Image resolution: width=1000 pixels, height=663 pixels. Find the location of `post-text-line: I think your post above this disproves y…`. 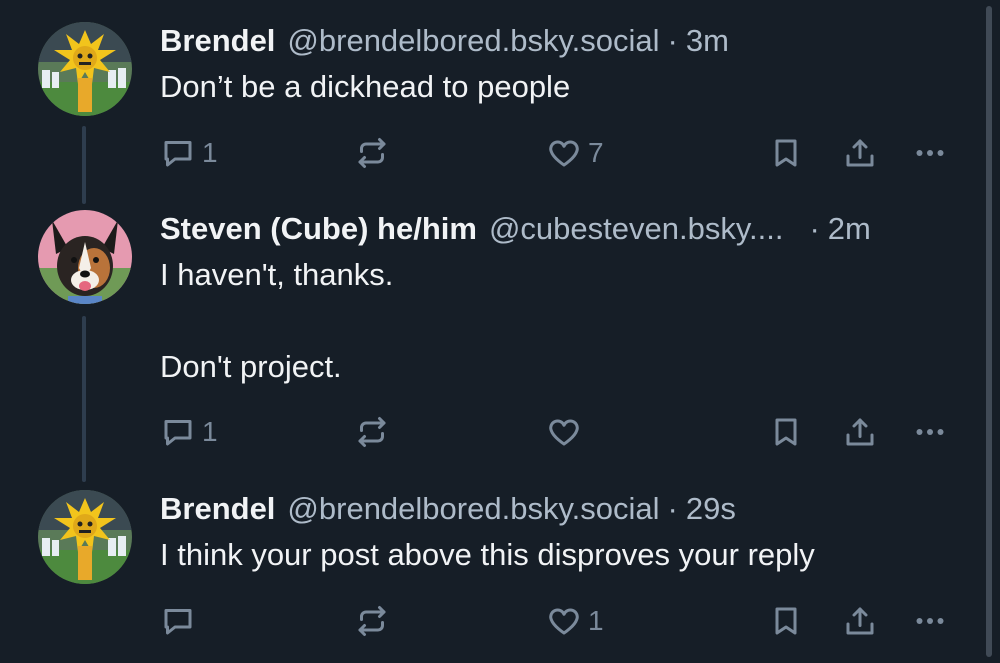

post-text-line: I think your post above this disproves y… is located at coordinates (487, 554).